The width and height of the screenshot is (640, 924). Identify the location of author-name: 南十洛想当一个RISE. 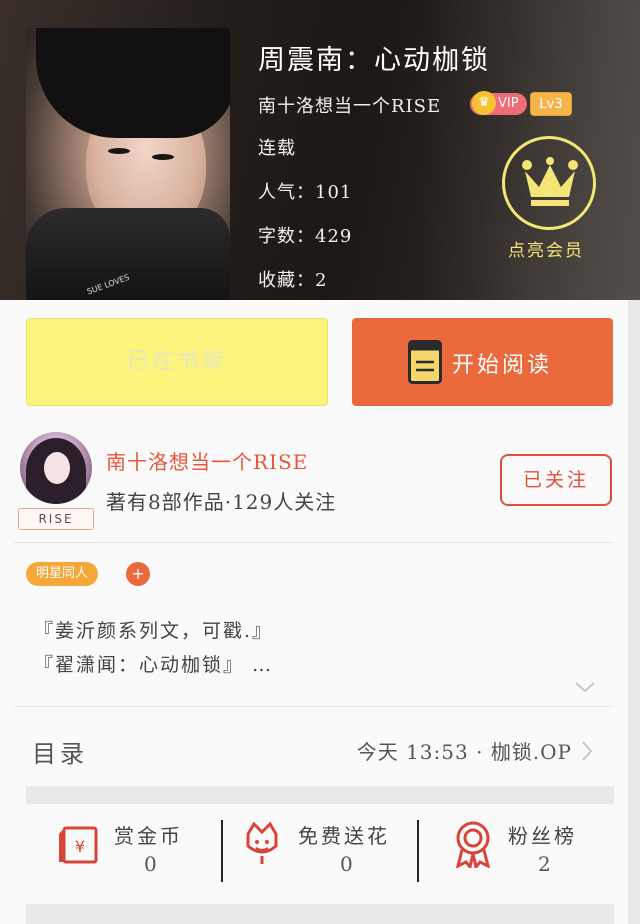
(207, 460).